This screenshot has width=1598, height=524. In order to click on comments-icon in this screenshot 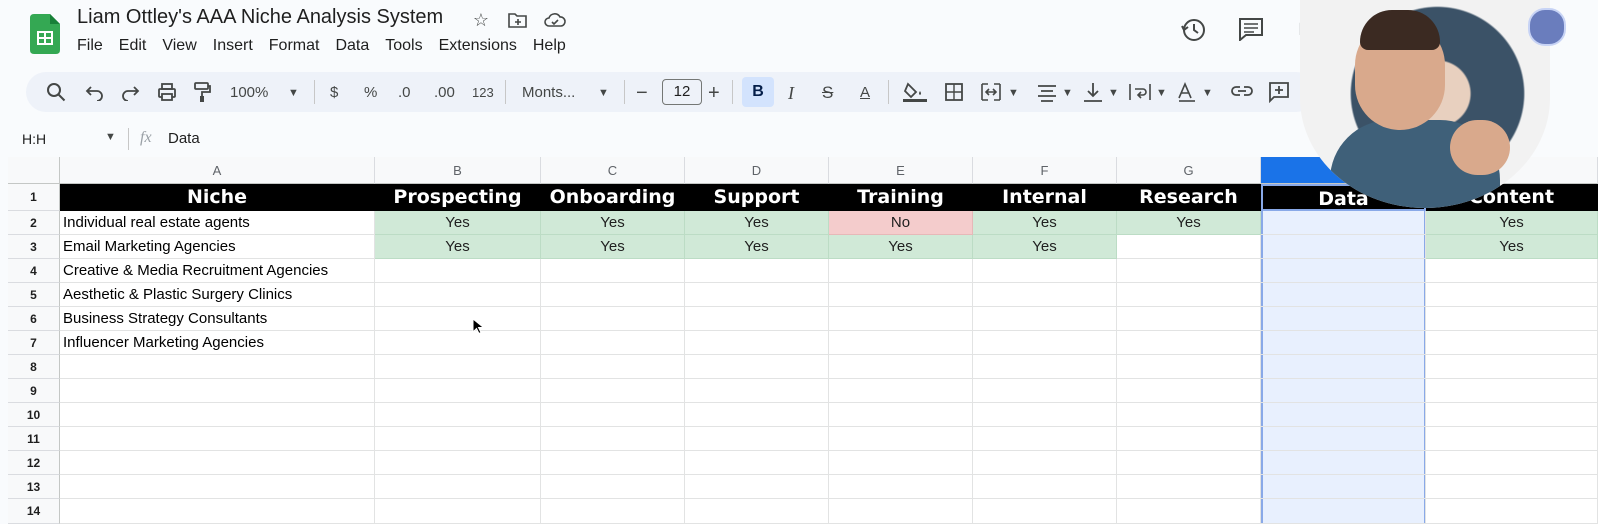, I will do `click(1251, 29)`.